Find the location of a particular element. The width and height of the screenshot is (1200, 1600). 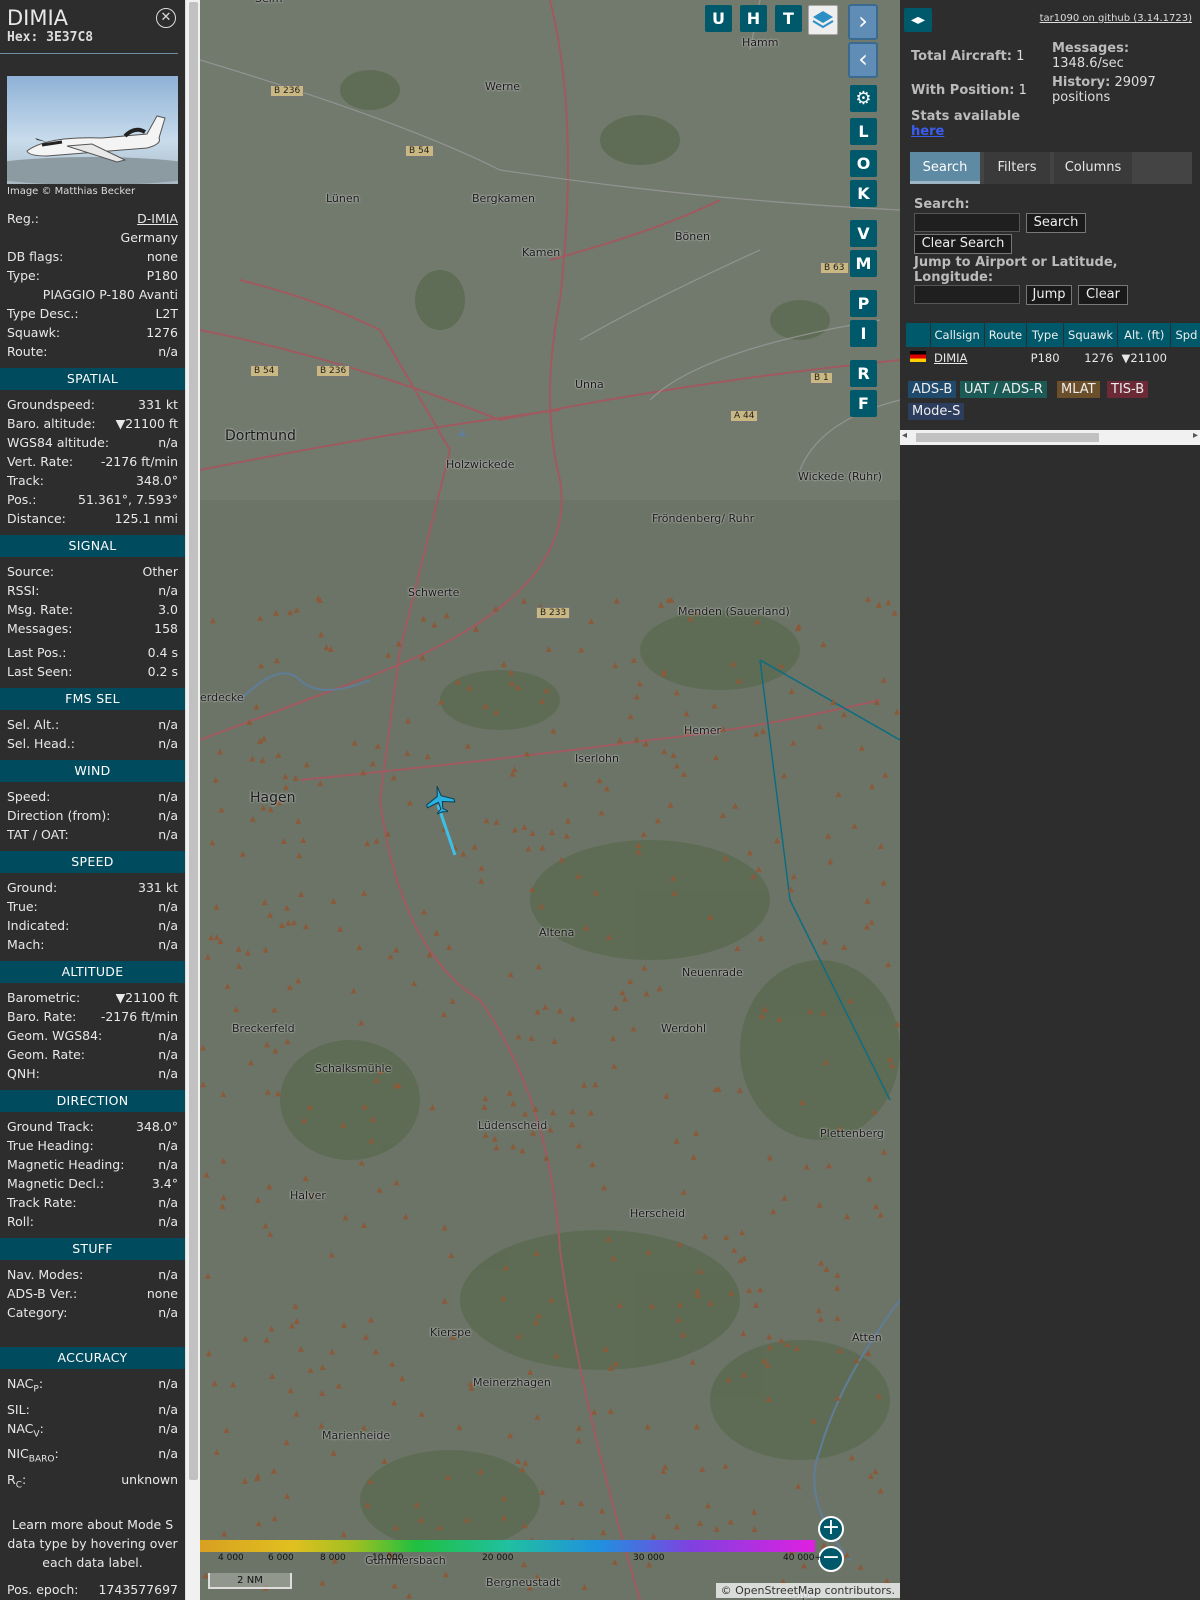

data-value: ▼21100 ft is located at coordinates (146, 423).